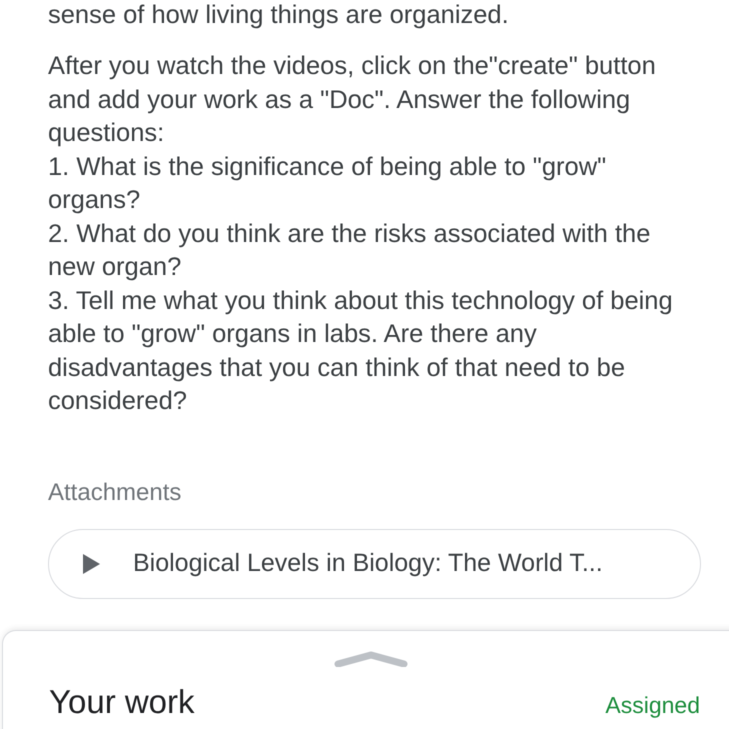  What do you see at coordinates (279, 15) in the screenshot?
I see `description-text: sense of how living things are organized.` at bounding box center [279, 15].